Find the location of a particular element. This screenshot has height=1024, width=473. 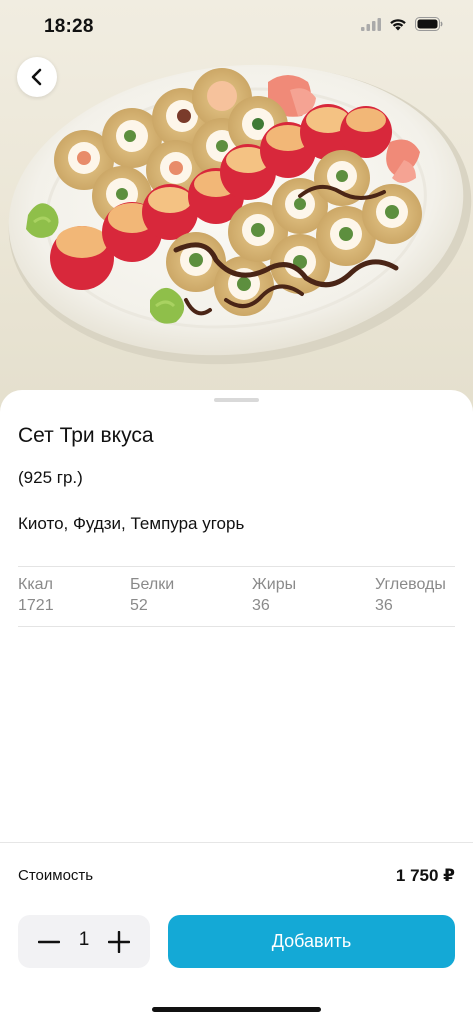

cellular-signal-icon is located at coordinates (371, 24).